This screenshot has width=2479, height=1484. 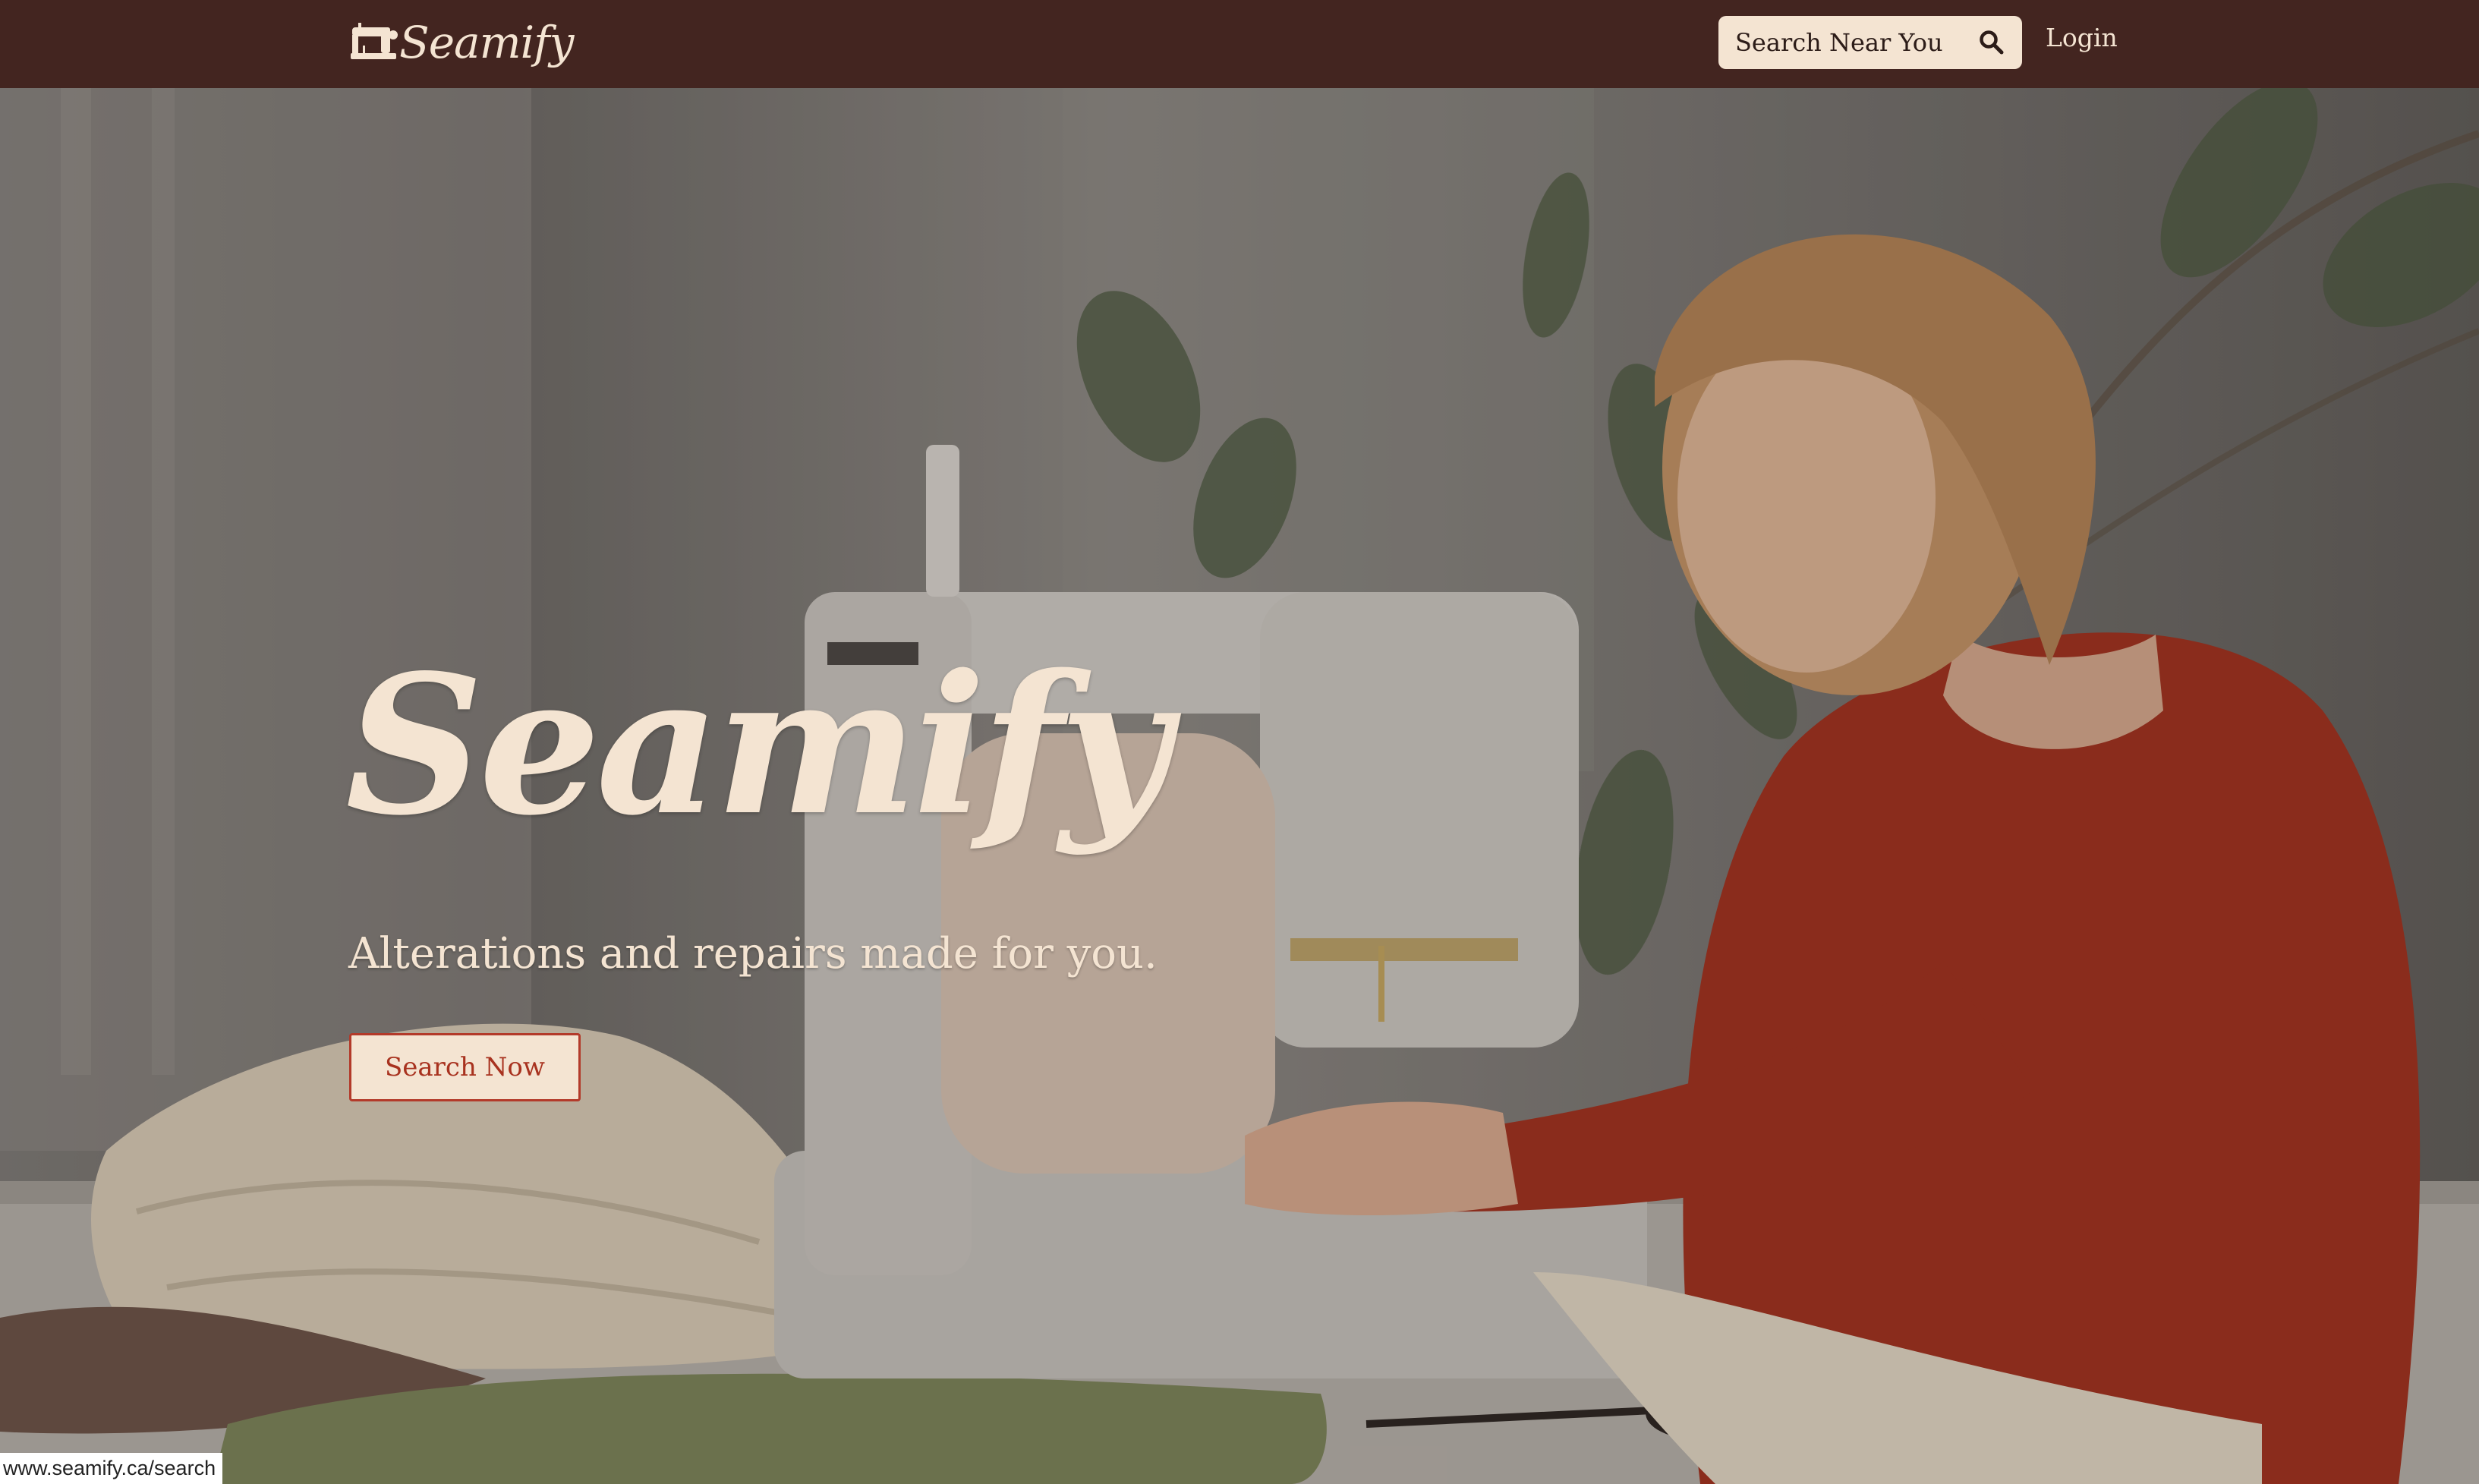 I want to click on search-input, so click(x=1839, y=42).